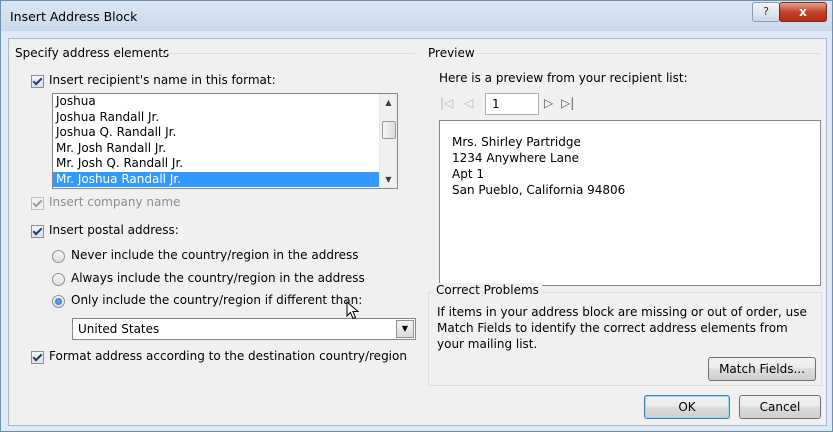 This screenshot has width=833, height=432. Describe the element at coordinates (225, 102) in the screenshot. I see `list-item: Joshua` at that location.